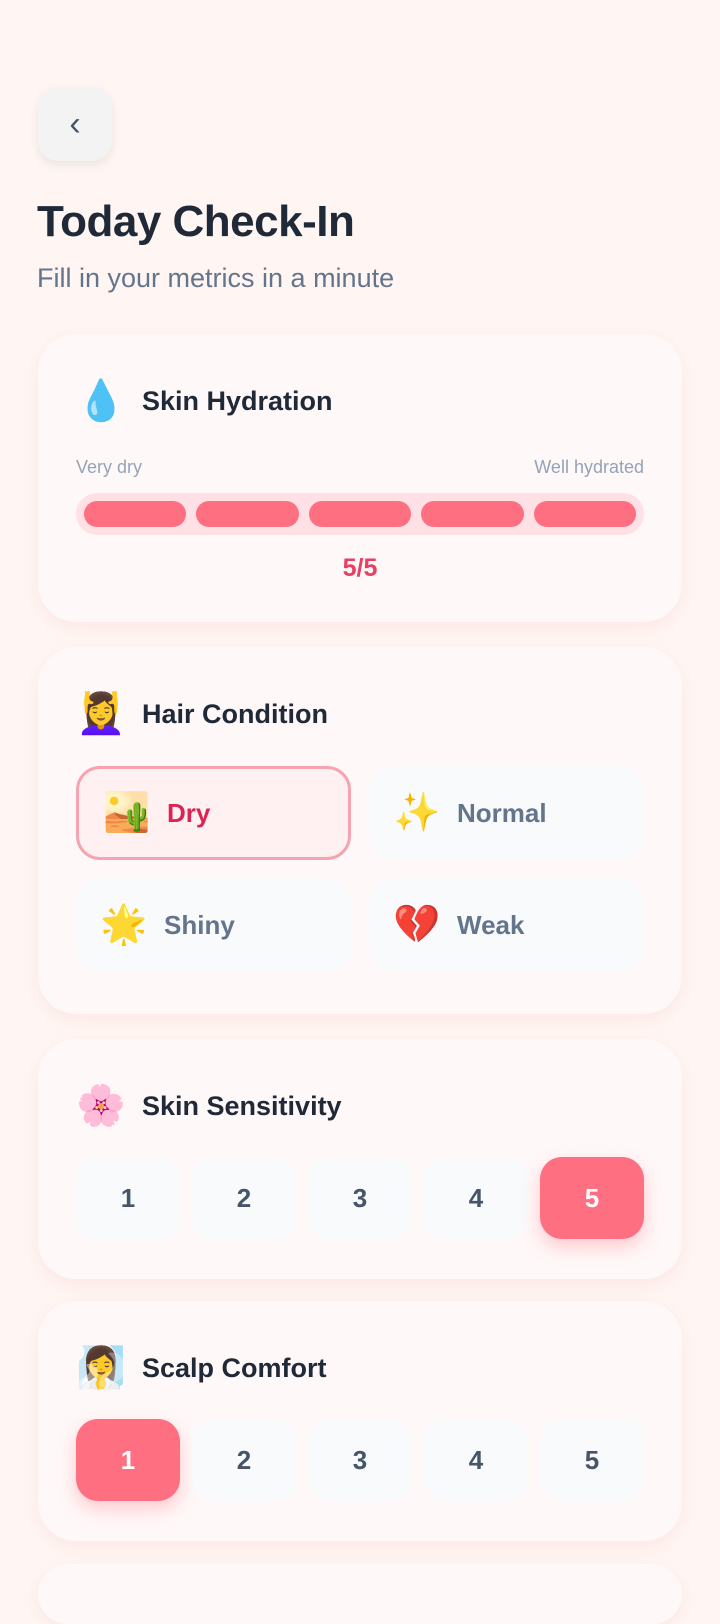 The height and width of the screenshot is (1624, 720). I want to click on next-card-preview, so click(360, 1594).